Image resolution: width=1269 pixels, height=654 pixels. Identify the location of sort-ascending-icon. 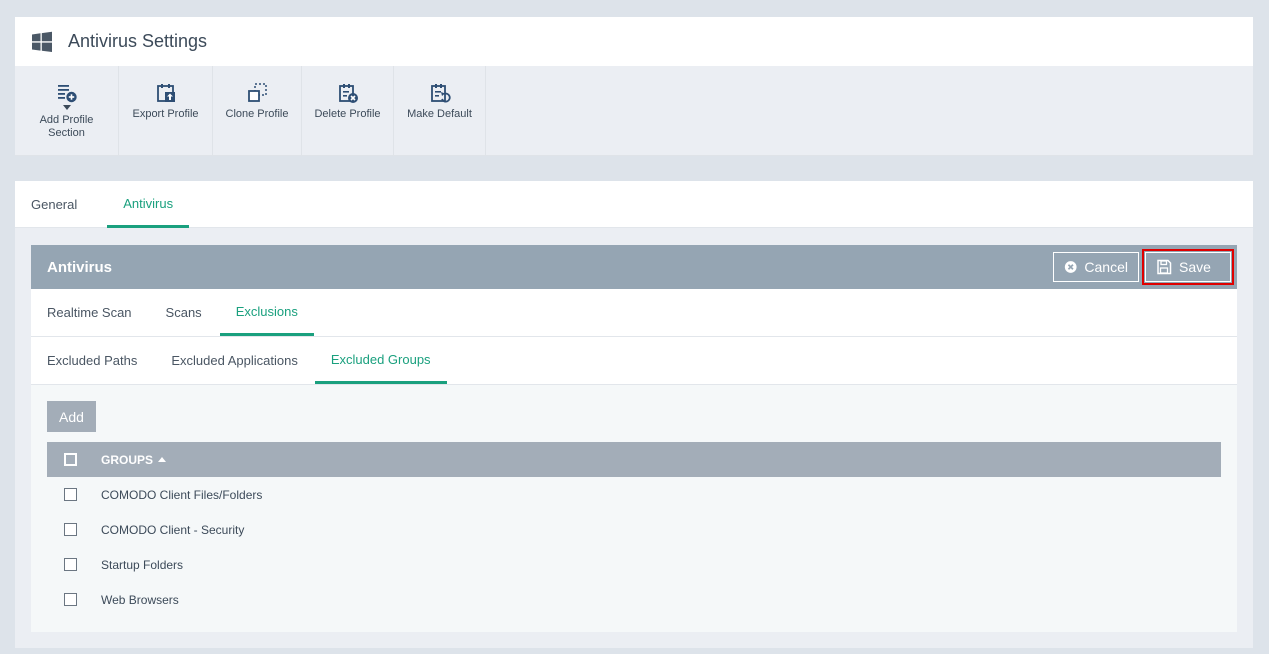
(162, 459).